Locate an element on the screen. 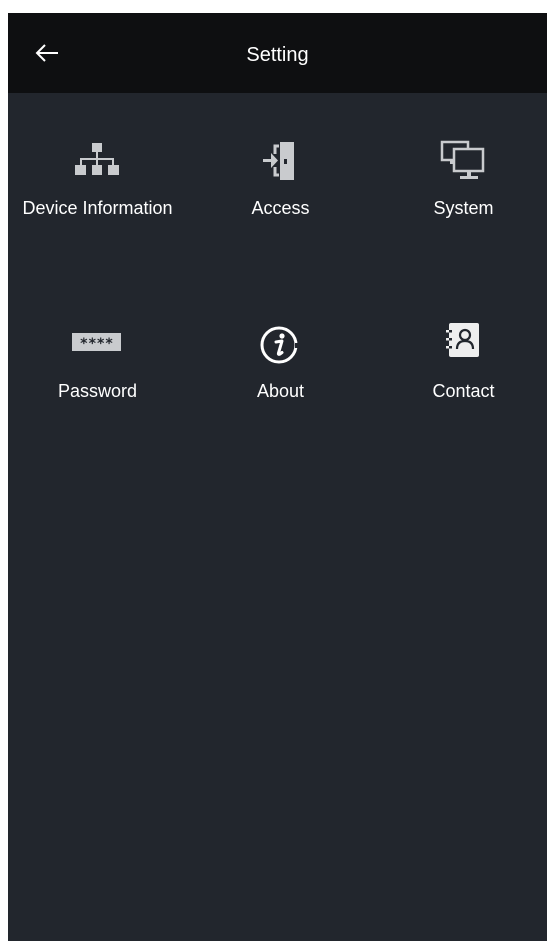 This screenshot has width=547, height=941. about-button: About is located at coordinates (280, 386).